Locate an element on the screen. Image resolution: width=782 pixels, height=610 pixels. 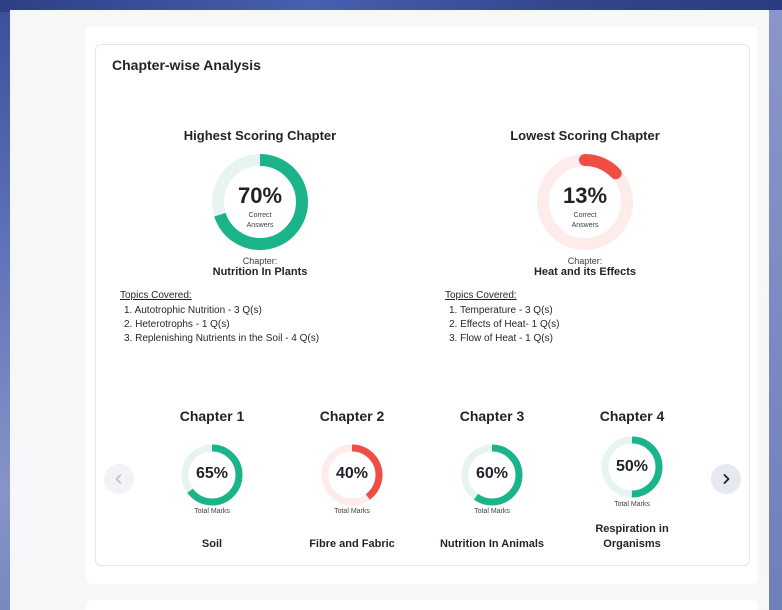
carousel-next-button is located at coordinates (726, 479).